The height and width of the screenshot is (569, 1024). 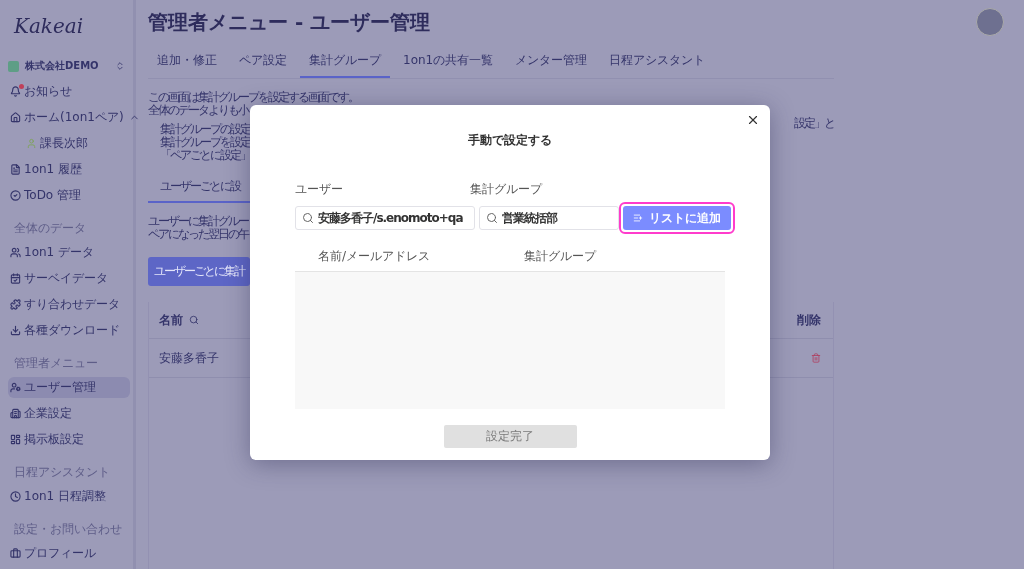 What do you see at coordinates (15, 439) in the screenshot?
I see `dashboard-icon` at bounding box center [15, 439].